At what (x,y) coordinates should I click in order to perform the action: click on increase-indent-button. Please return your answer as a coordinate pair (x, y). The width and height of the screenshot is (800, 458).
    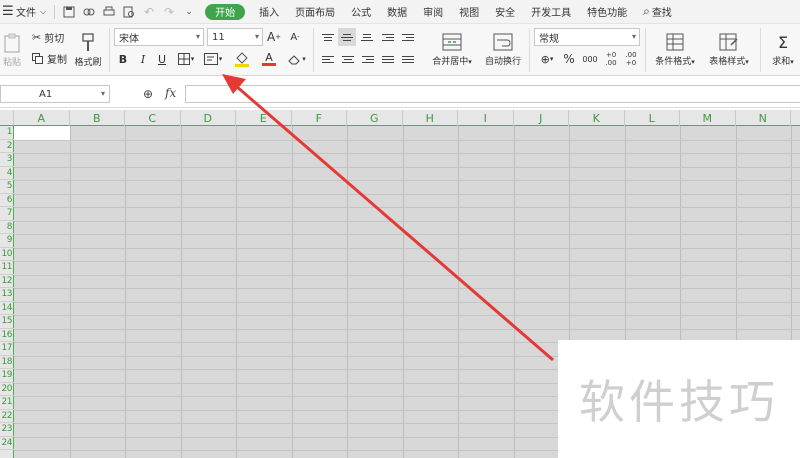
    Looking at the image, I should click on (408, 37).